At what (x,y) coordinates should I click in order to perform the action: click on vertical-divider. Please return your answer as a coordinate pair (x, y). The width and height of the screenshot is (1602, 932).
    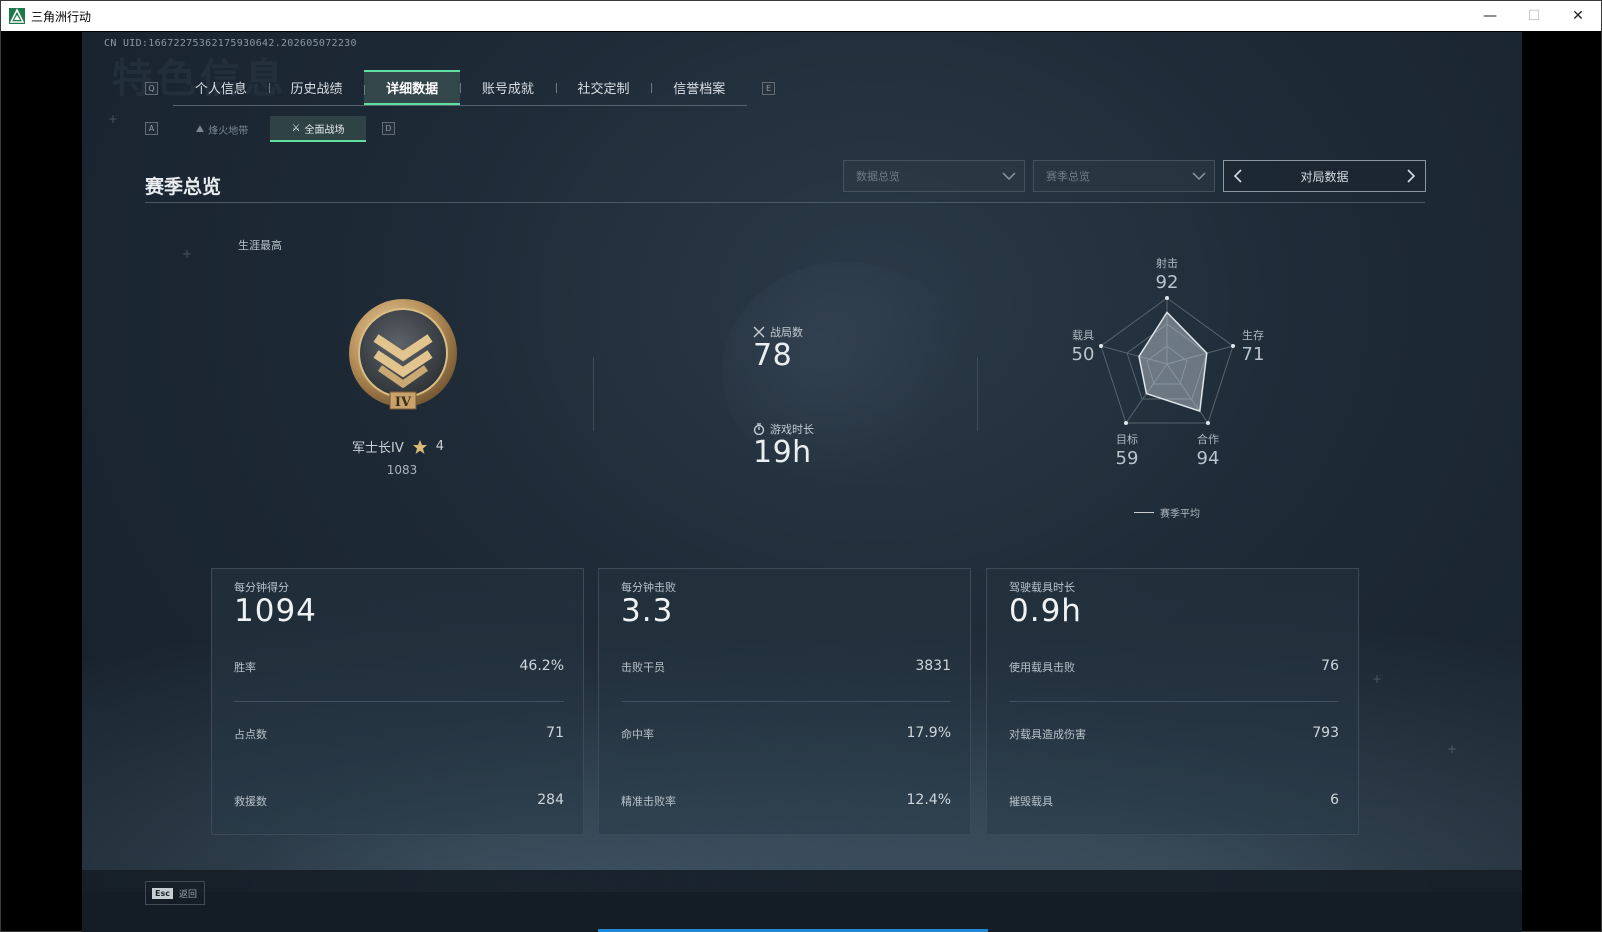
    Looking at the image, I should click on (977, 394).